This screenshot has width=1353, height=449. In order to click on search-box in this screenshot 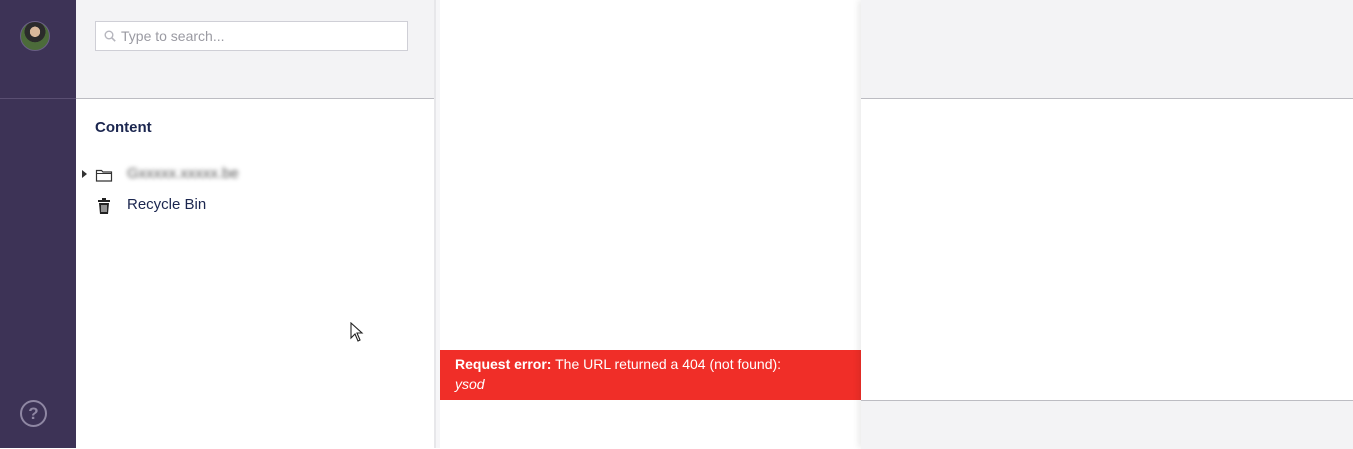, I will do `click(251, 36)`.